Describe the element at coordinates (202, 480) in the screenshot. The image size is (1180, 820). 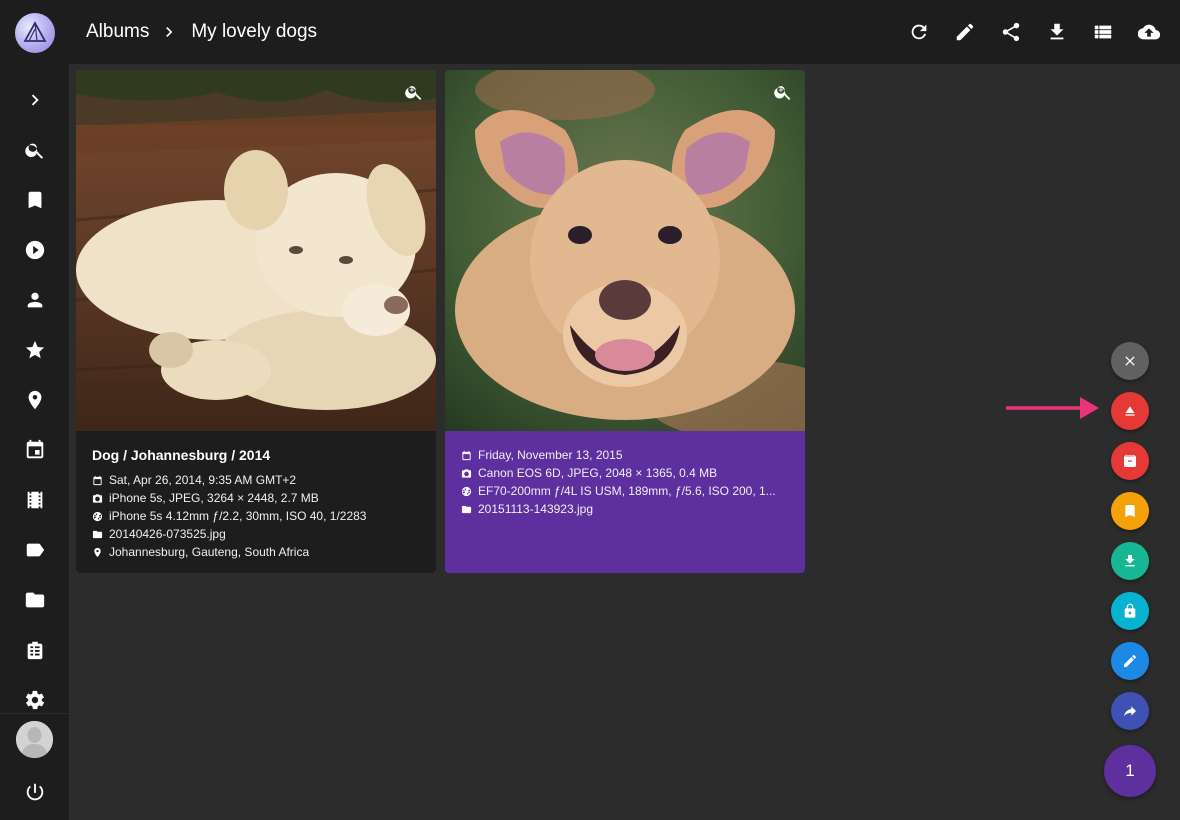
I see `photo-date-text: Sat, Apr 26, 2014, 9:35 AM GMT+2` at that location.